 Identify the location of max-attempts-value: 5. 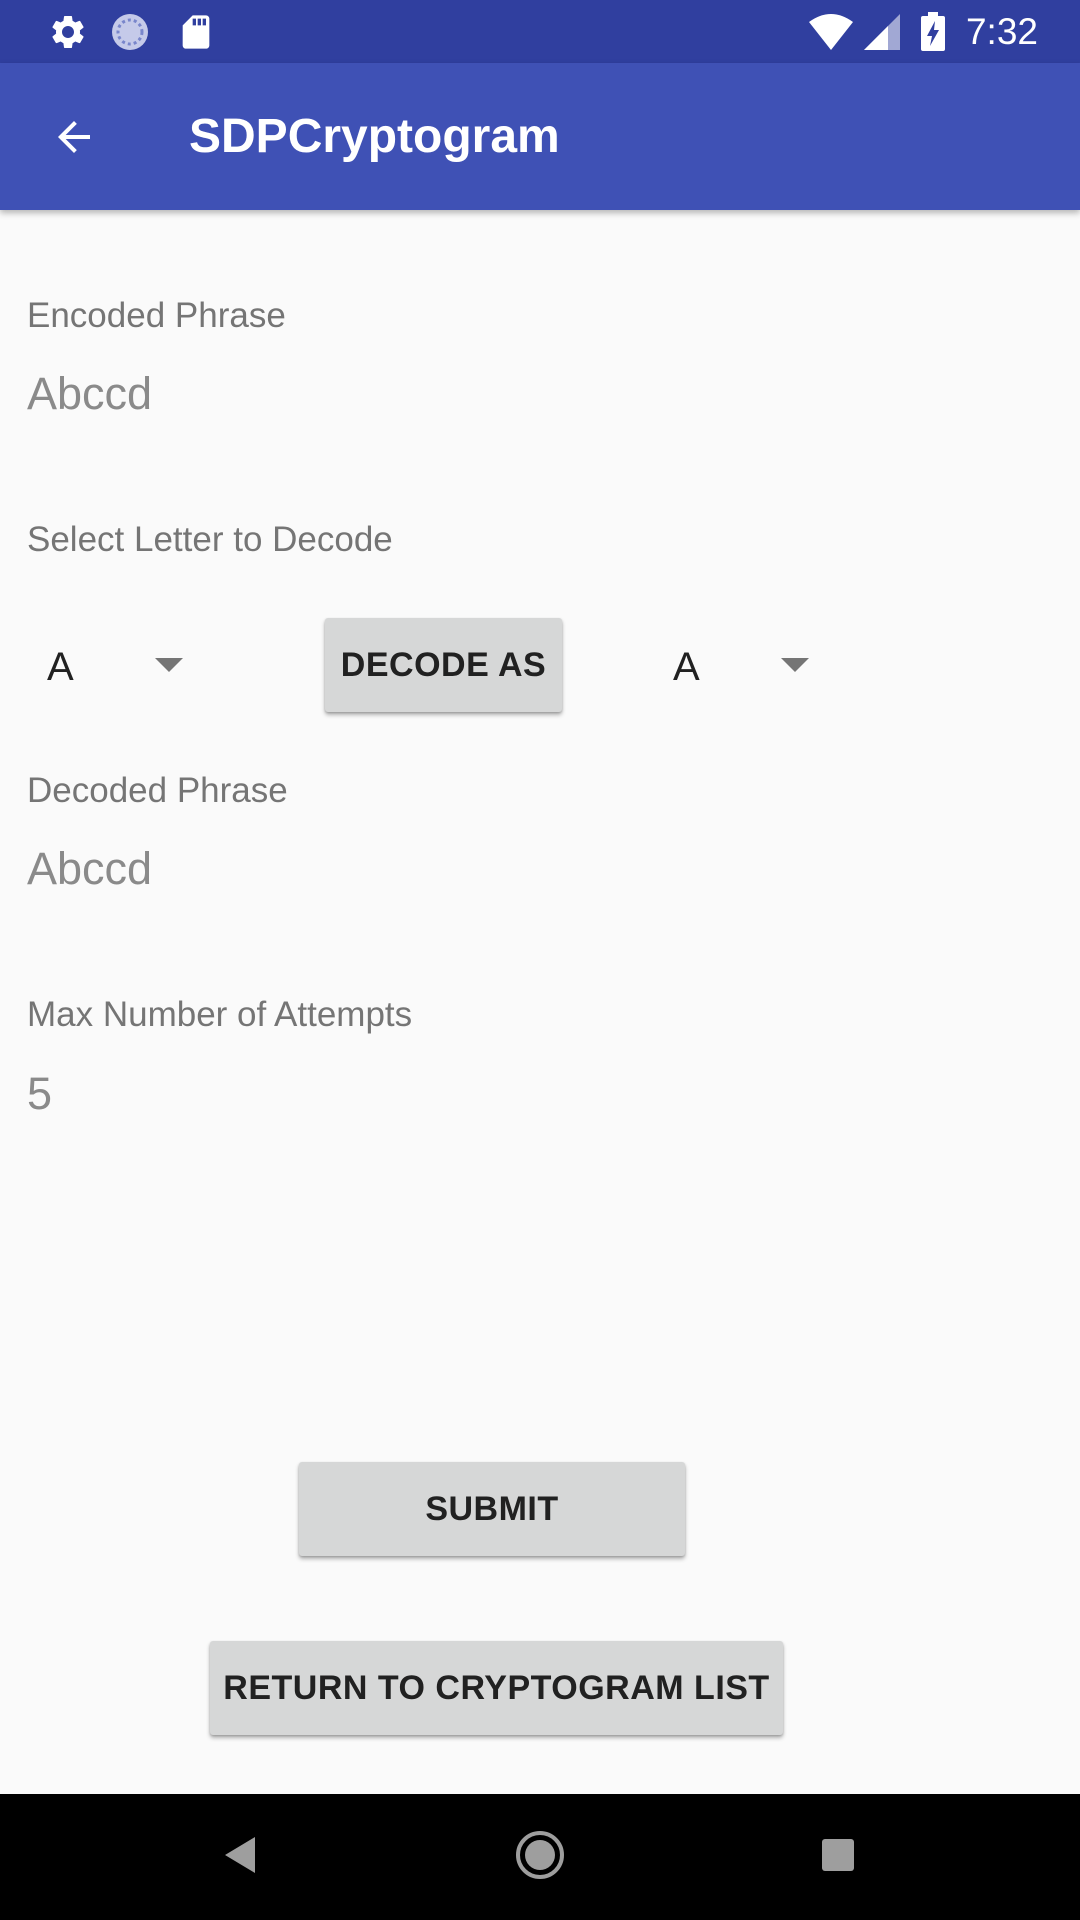
(40, 1093).